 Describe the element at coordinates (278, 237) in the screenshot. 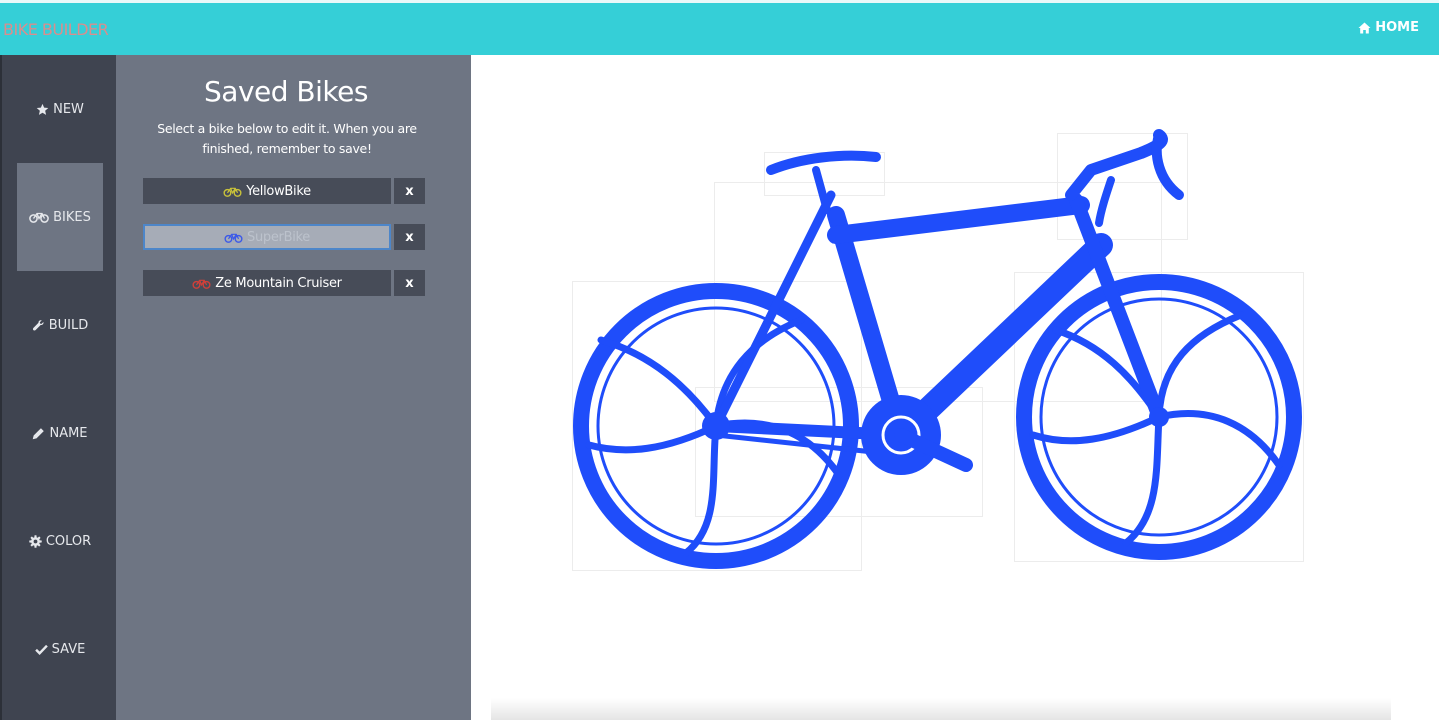

I see `saved-bike-name: SuperBike` at that location.